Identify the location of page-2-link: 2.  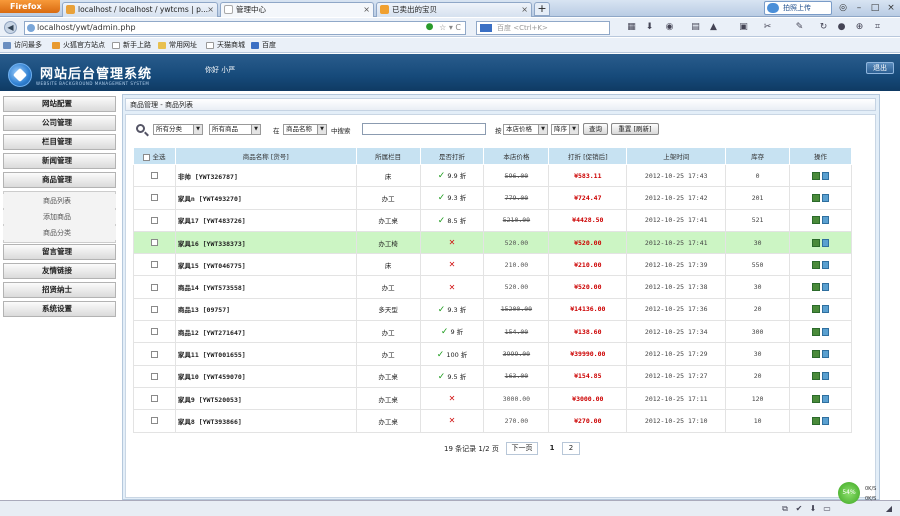
(571, 448).